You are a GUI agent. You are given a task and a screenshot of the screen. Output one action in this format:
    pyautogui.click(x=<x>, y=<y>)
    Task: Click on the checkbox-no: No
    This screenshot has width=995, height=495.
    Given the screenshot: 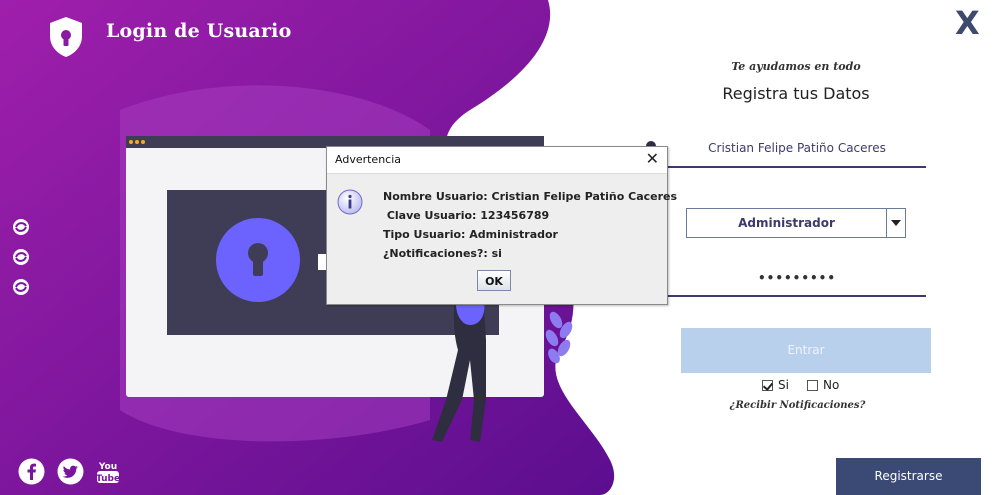 What is the action you would take?
    pyautogui.click(x=823, y=385)
    